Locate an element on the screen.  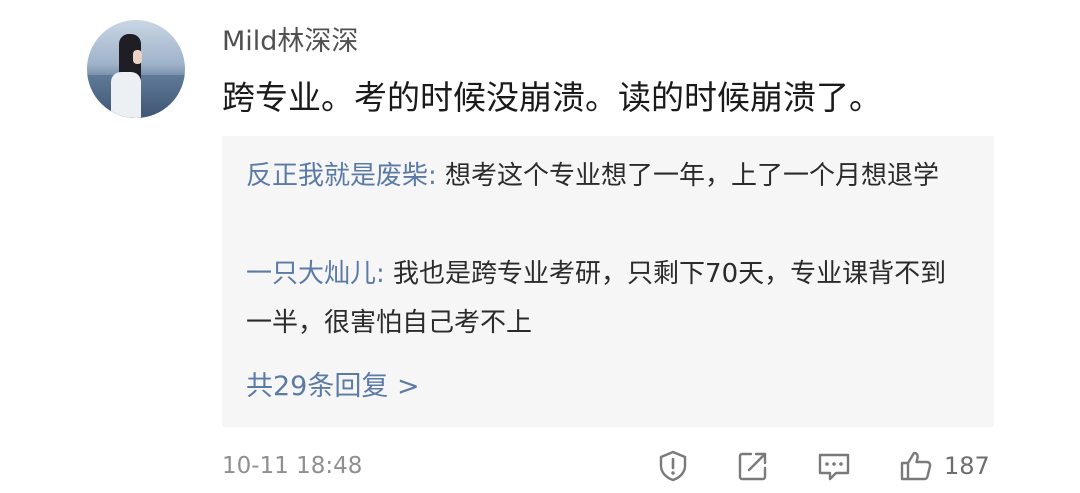
username: Mild林深深 is located at coordinates (290, 42).